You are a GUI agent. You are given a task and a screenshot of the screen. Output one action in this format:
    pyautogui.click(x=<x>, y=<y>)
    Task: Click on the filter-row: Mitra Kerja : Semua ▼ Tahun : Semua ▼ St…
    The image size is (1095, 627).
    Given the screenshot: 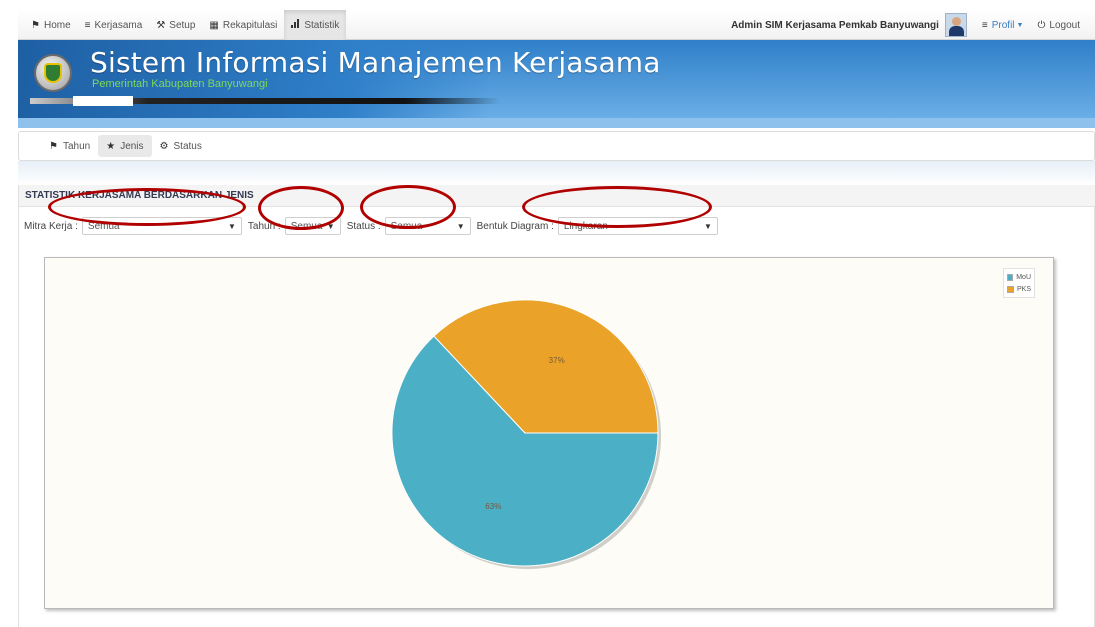 What is the action you would take?
    pyautogui.click(x=374, y=226)
    